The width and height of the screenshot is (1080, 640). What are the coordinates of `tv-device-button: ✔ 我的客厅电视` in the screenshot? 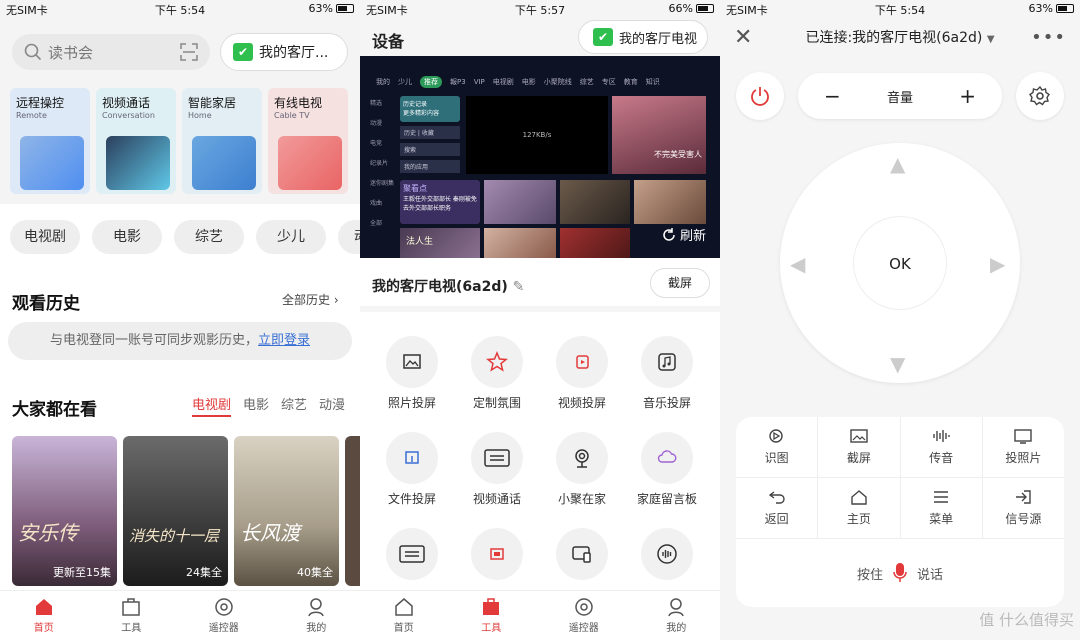 It's located at (643, 37).